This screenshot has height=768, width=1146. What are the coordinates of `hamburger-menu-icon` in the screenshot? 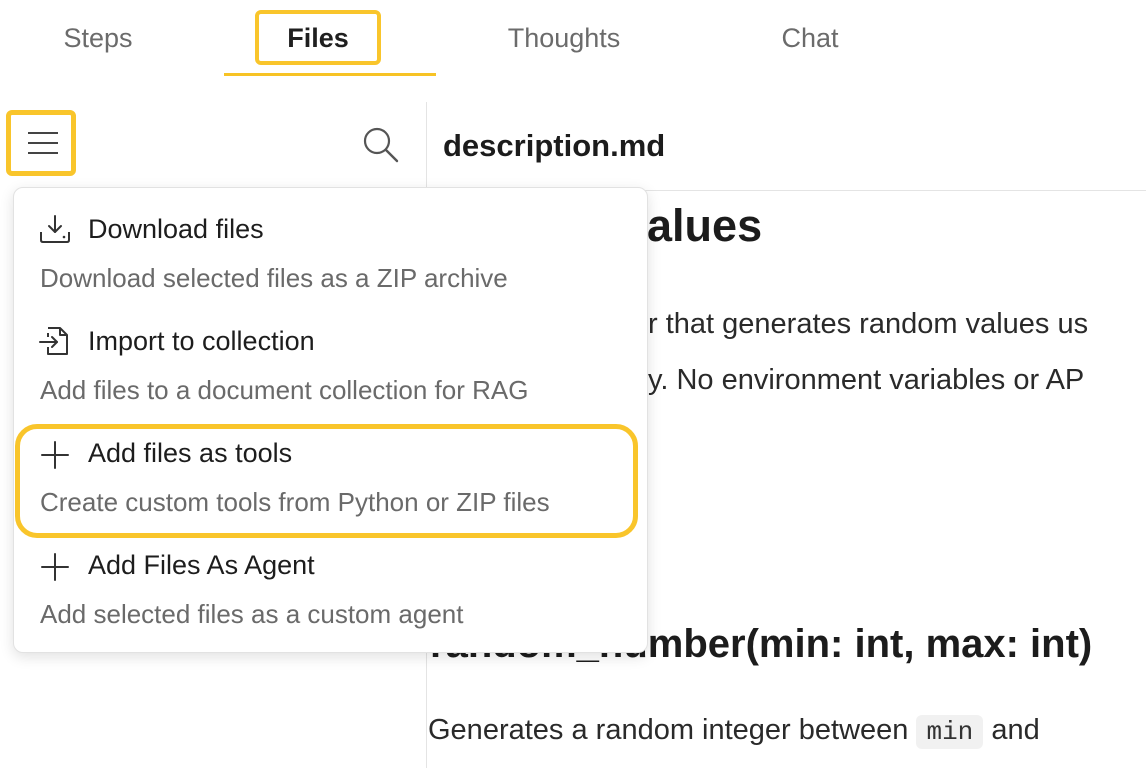 It's located at (41, 143).